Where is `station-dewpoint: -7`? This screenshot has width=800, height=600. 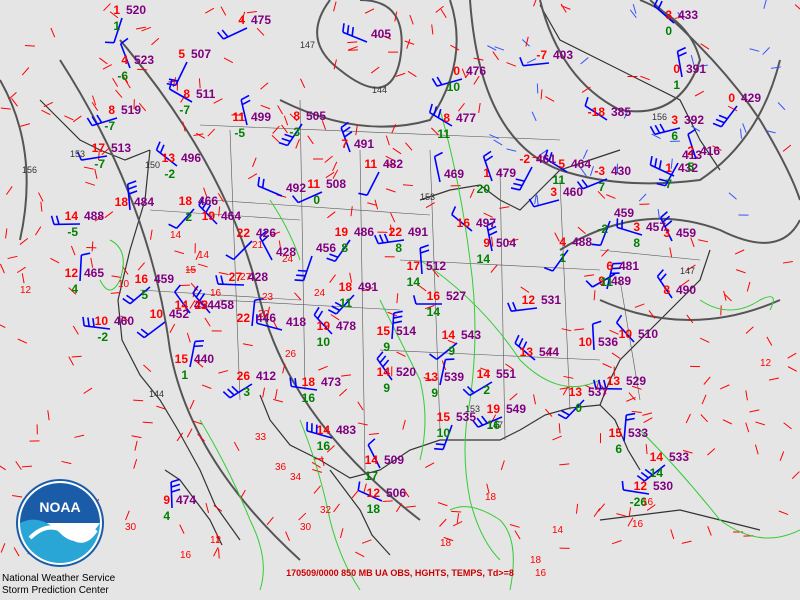
station-dewpoint: -7 is located at coordinates (109, 126).